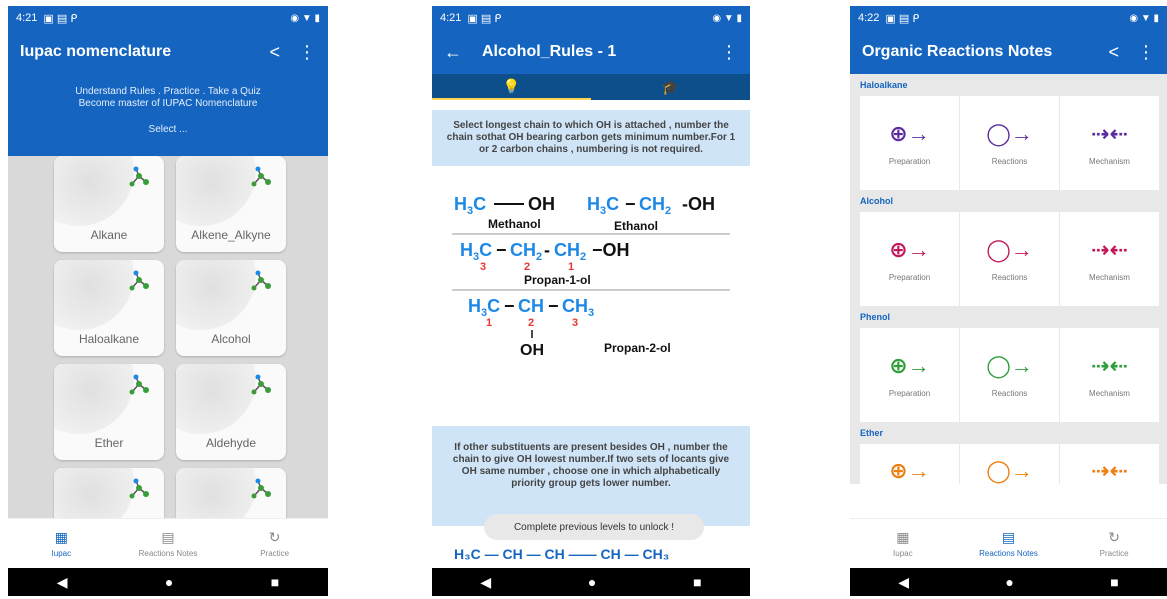 Image resolution: width=1167 pixels, height=599 pixels. I want to click on hero-line-2: Become master of IUPAC Nomenclature, so click(168, 103).